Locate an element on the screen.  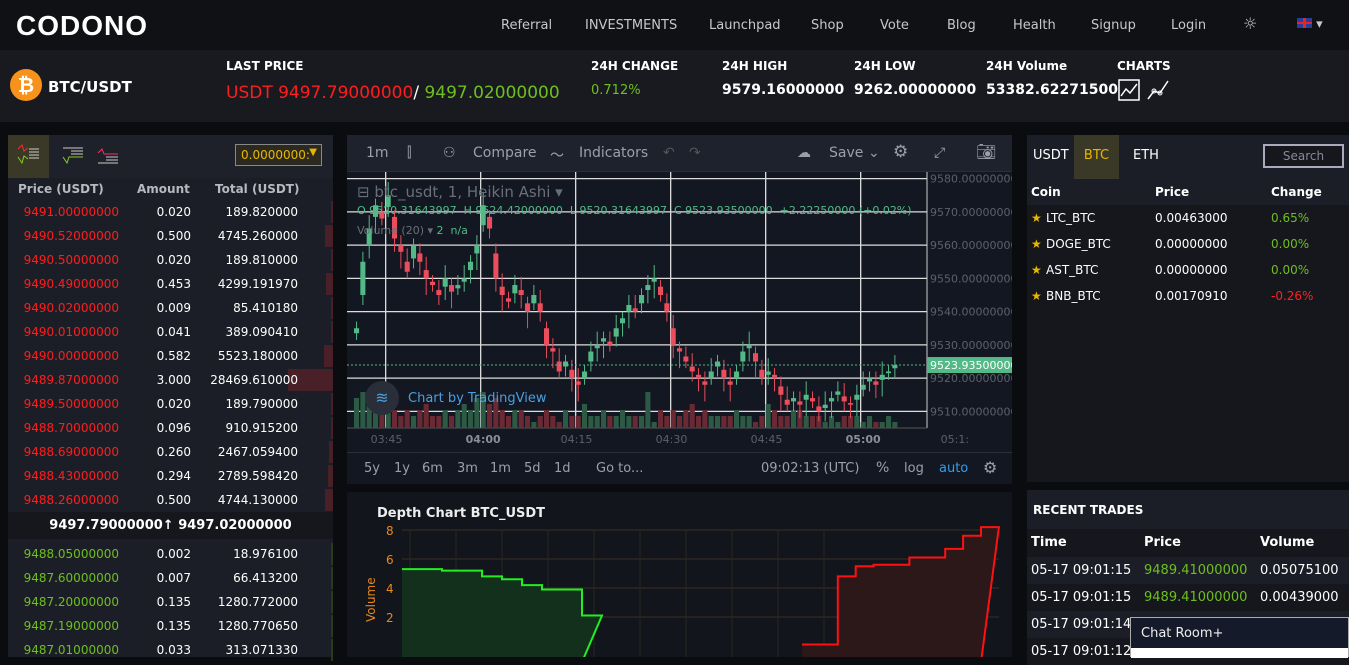
market-row: ★ DOGE_BTC 0.00000000 0.00% is located at coordinates (1188, 244).